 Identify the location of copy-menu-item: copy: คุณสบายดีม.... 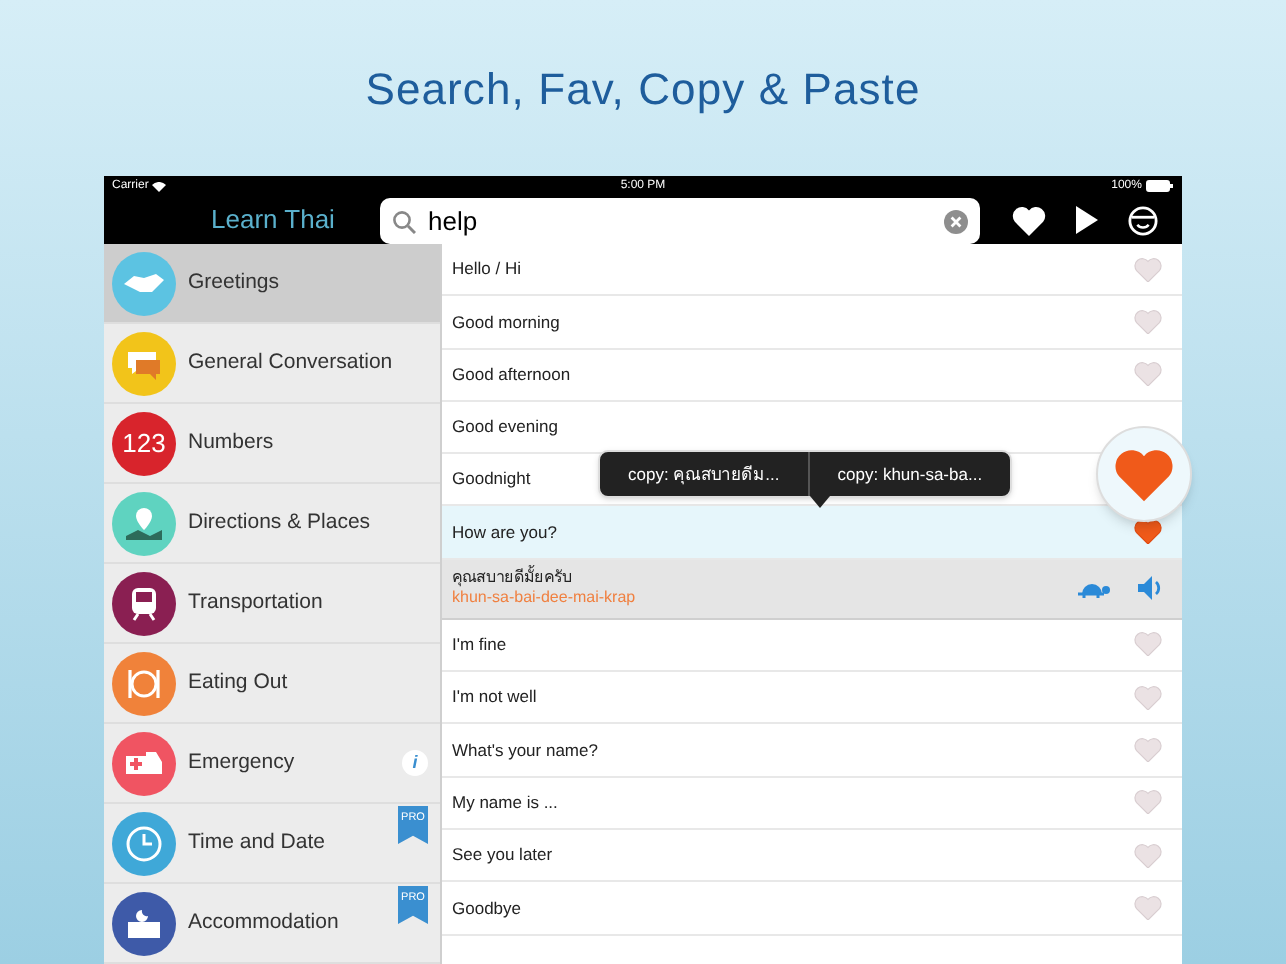
(704, 474).